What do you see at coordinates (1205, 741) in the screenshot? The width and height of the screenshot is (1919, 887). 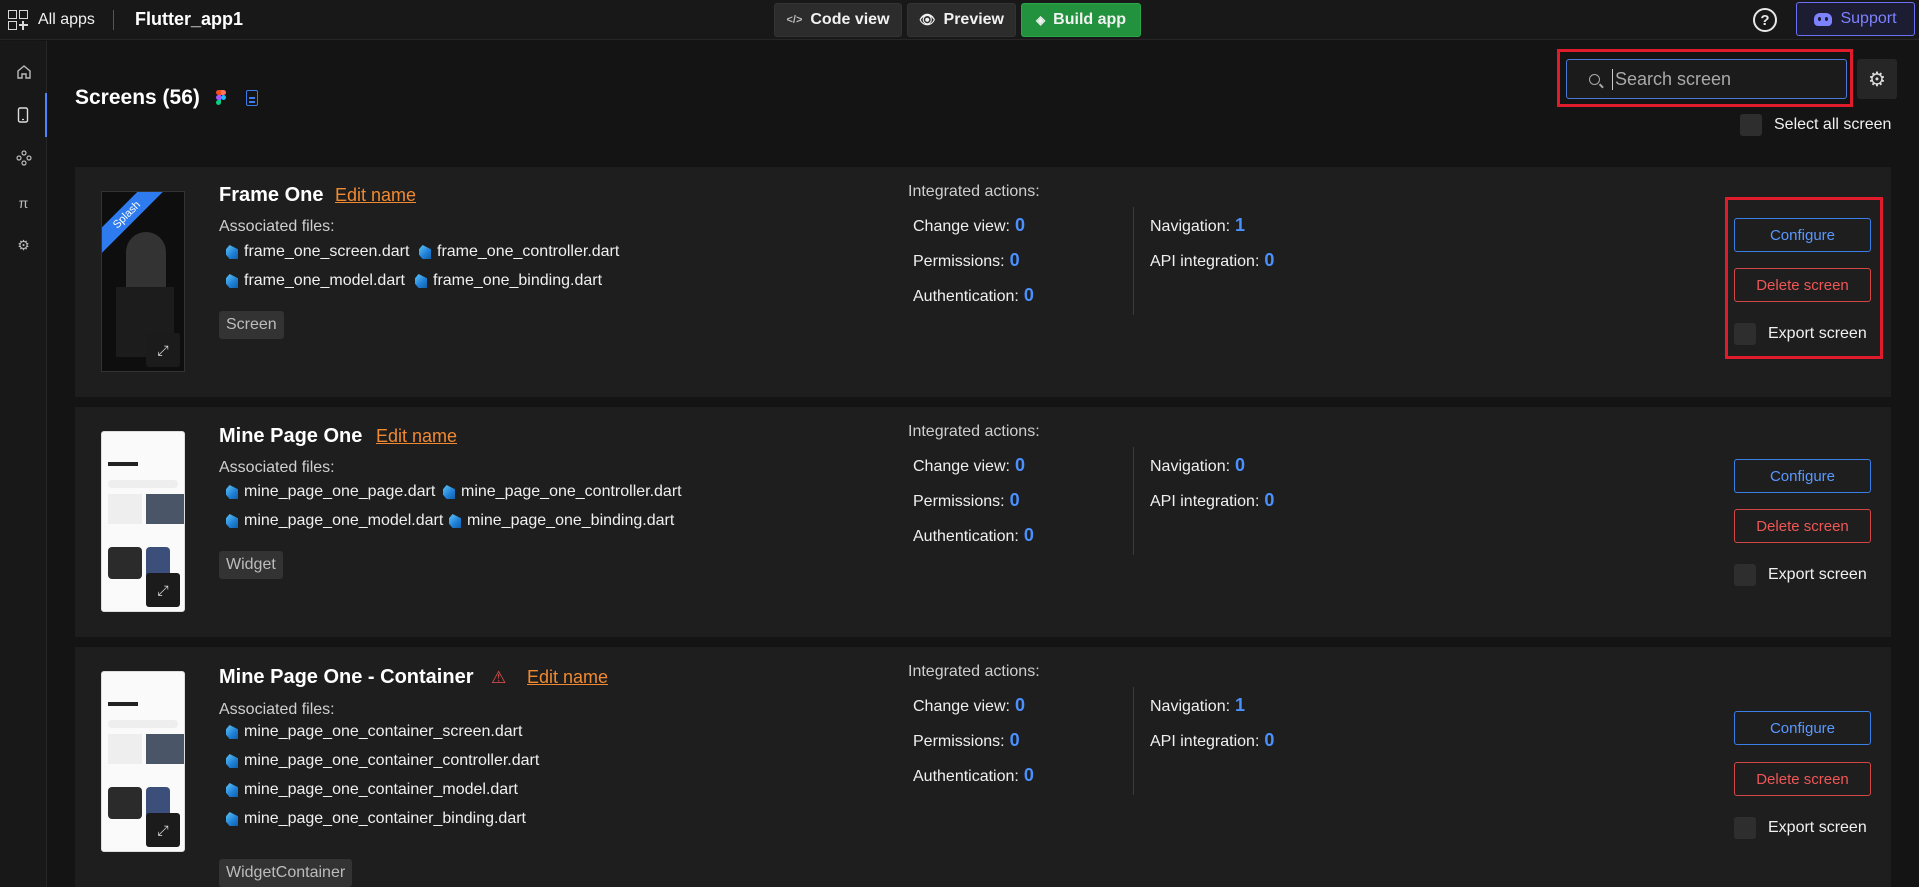 I see `metric-label: API integration:` at bounding box center [1205, 741].